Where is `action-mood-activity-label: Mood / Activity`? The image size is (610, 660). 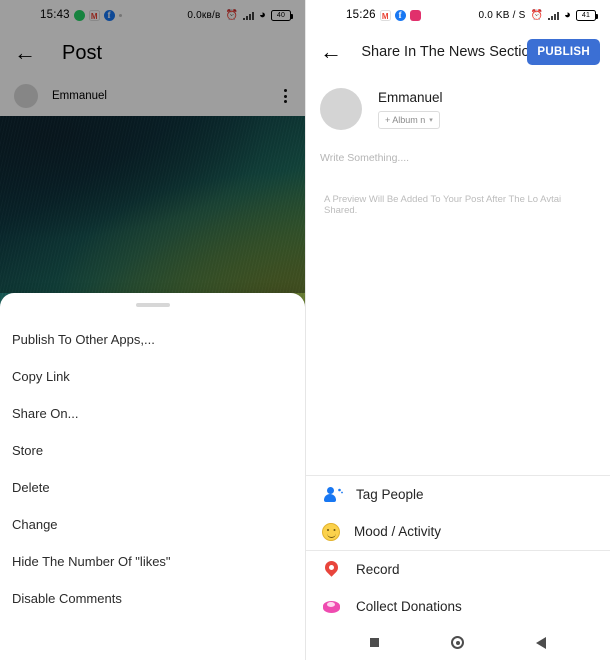
action-mood-activity-label: Mood / Activity is located at coordinates (398, 531).